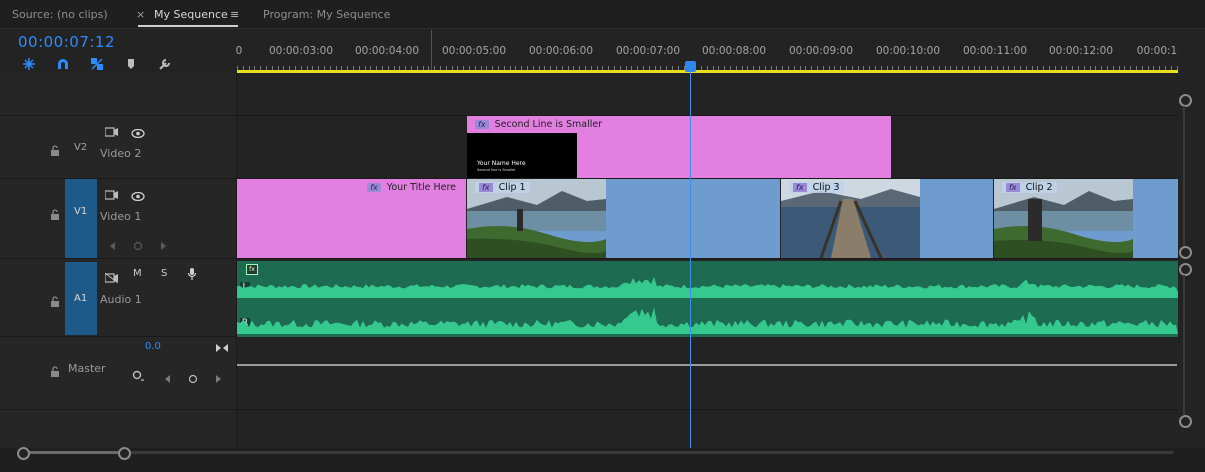  What do you see at coordinates (80, 211) in the screenshot?
I see `track-id-v1: V1` at bounding box center [80, 211].